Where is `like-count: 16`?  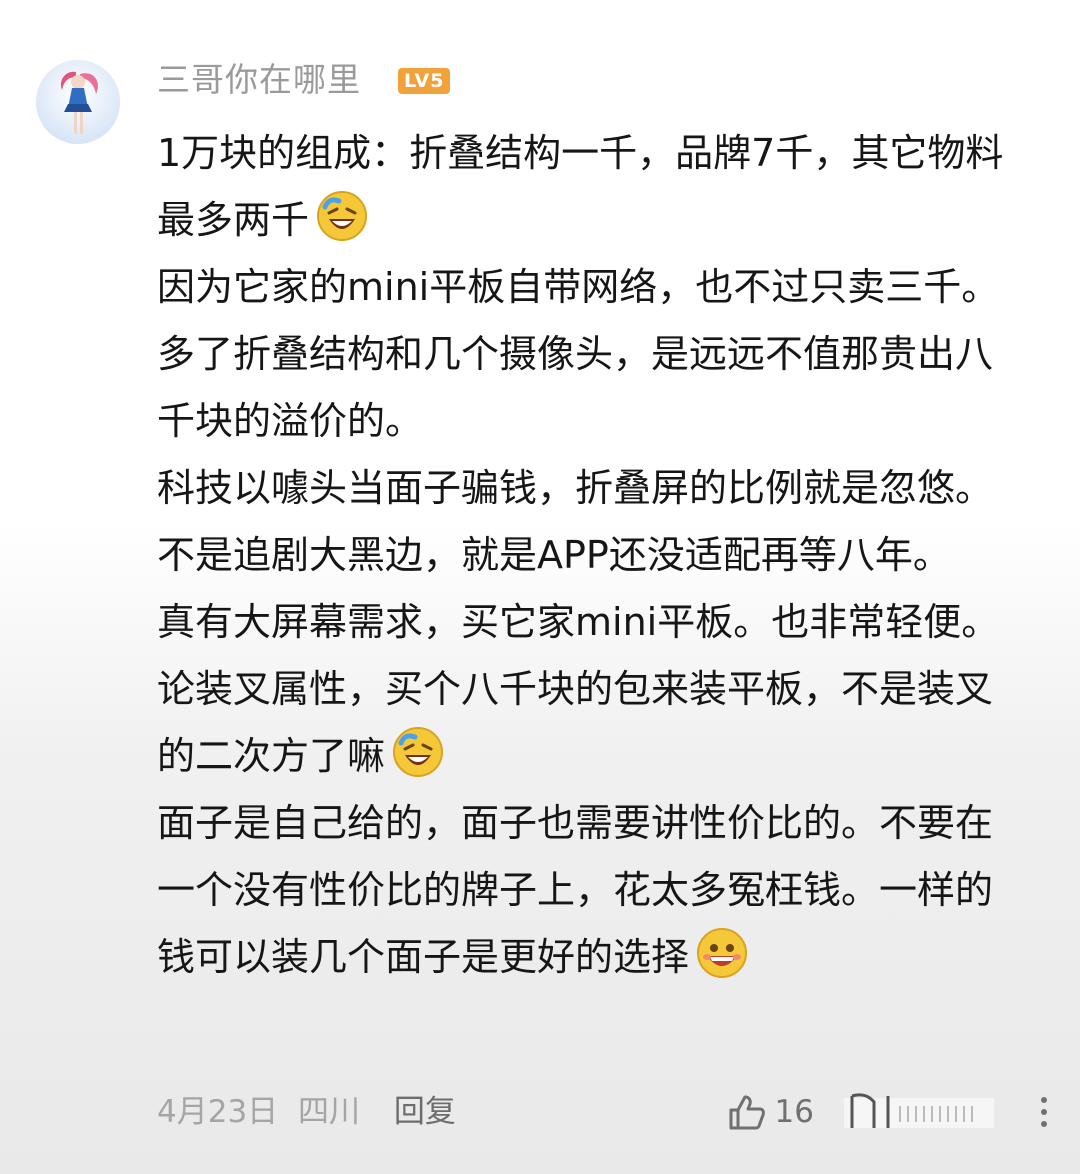
like-count: 16 is located at coordinates (794, 1112).